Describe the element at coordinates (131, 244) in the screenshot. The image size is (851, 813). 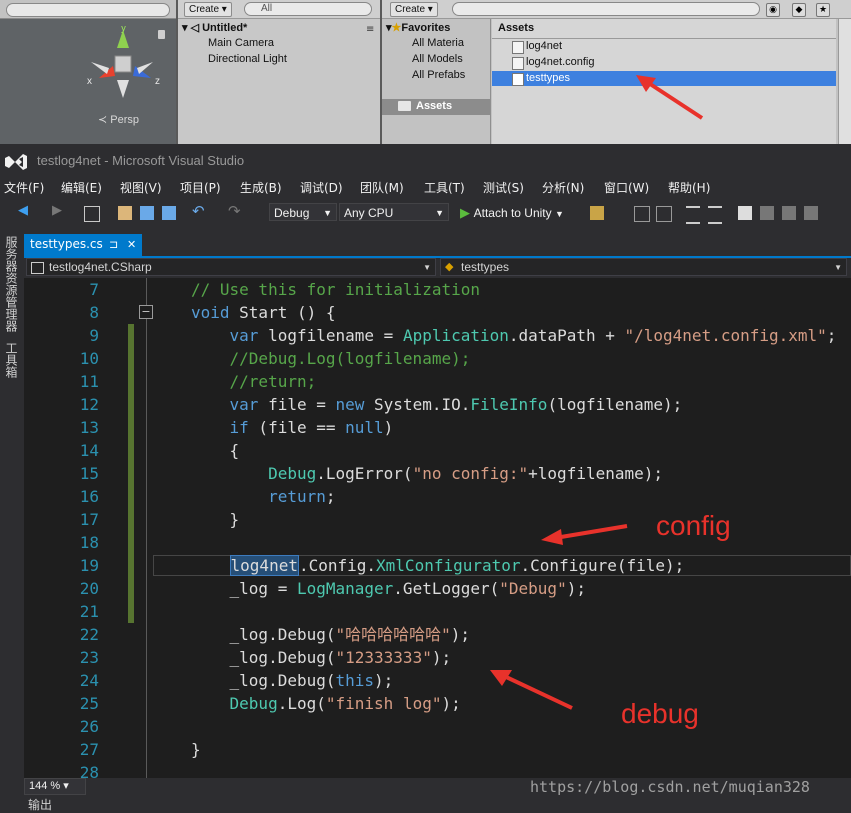
I see `close-icon: ✕` at that location.